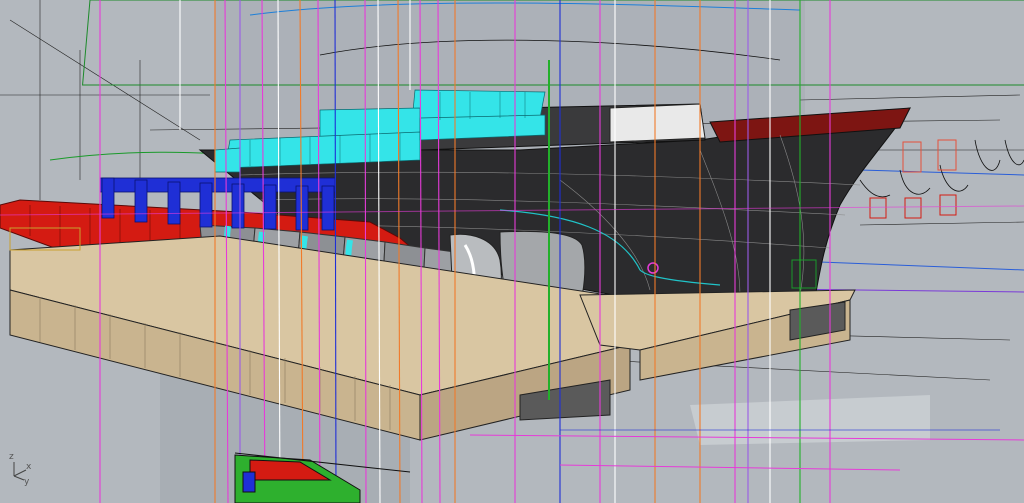  I want to click on axis-y-label: y, so click(27, 482).